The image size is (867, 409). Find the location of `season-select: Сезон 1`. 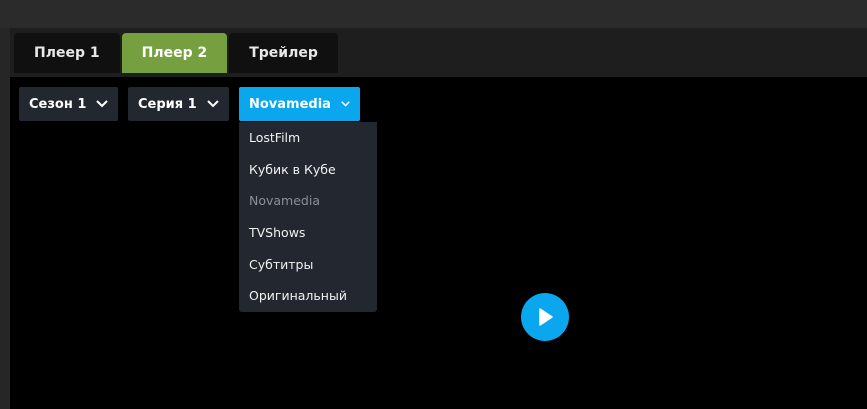

season-select: Сезон 1 is located at coordinates (69, 104).